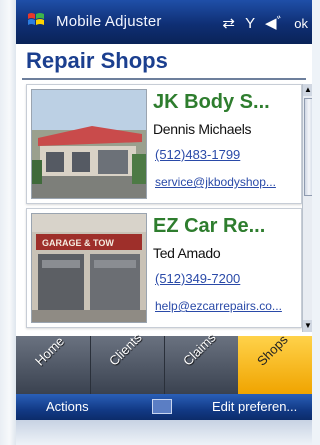  Describe the element at coordinates (164, 22) in the screenshot. I see `status-bar: Mobile Adjuster ⇄ Y ◀ﾞ ok` at that location.